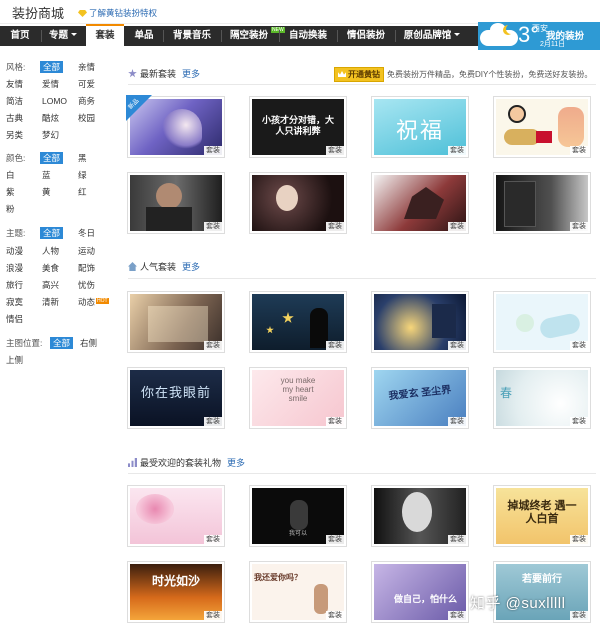  I want to click on filter-theme-all: 全部, so click(52, 233).